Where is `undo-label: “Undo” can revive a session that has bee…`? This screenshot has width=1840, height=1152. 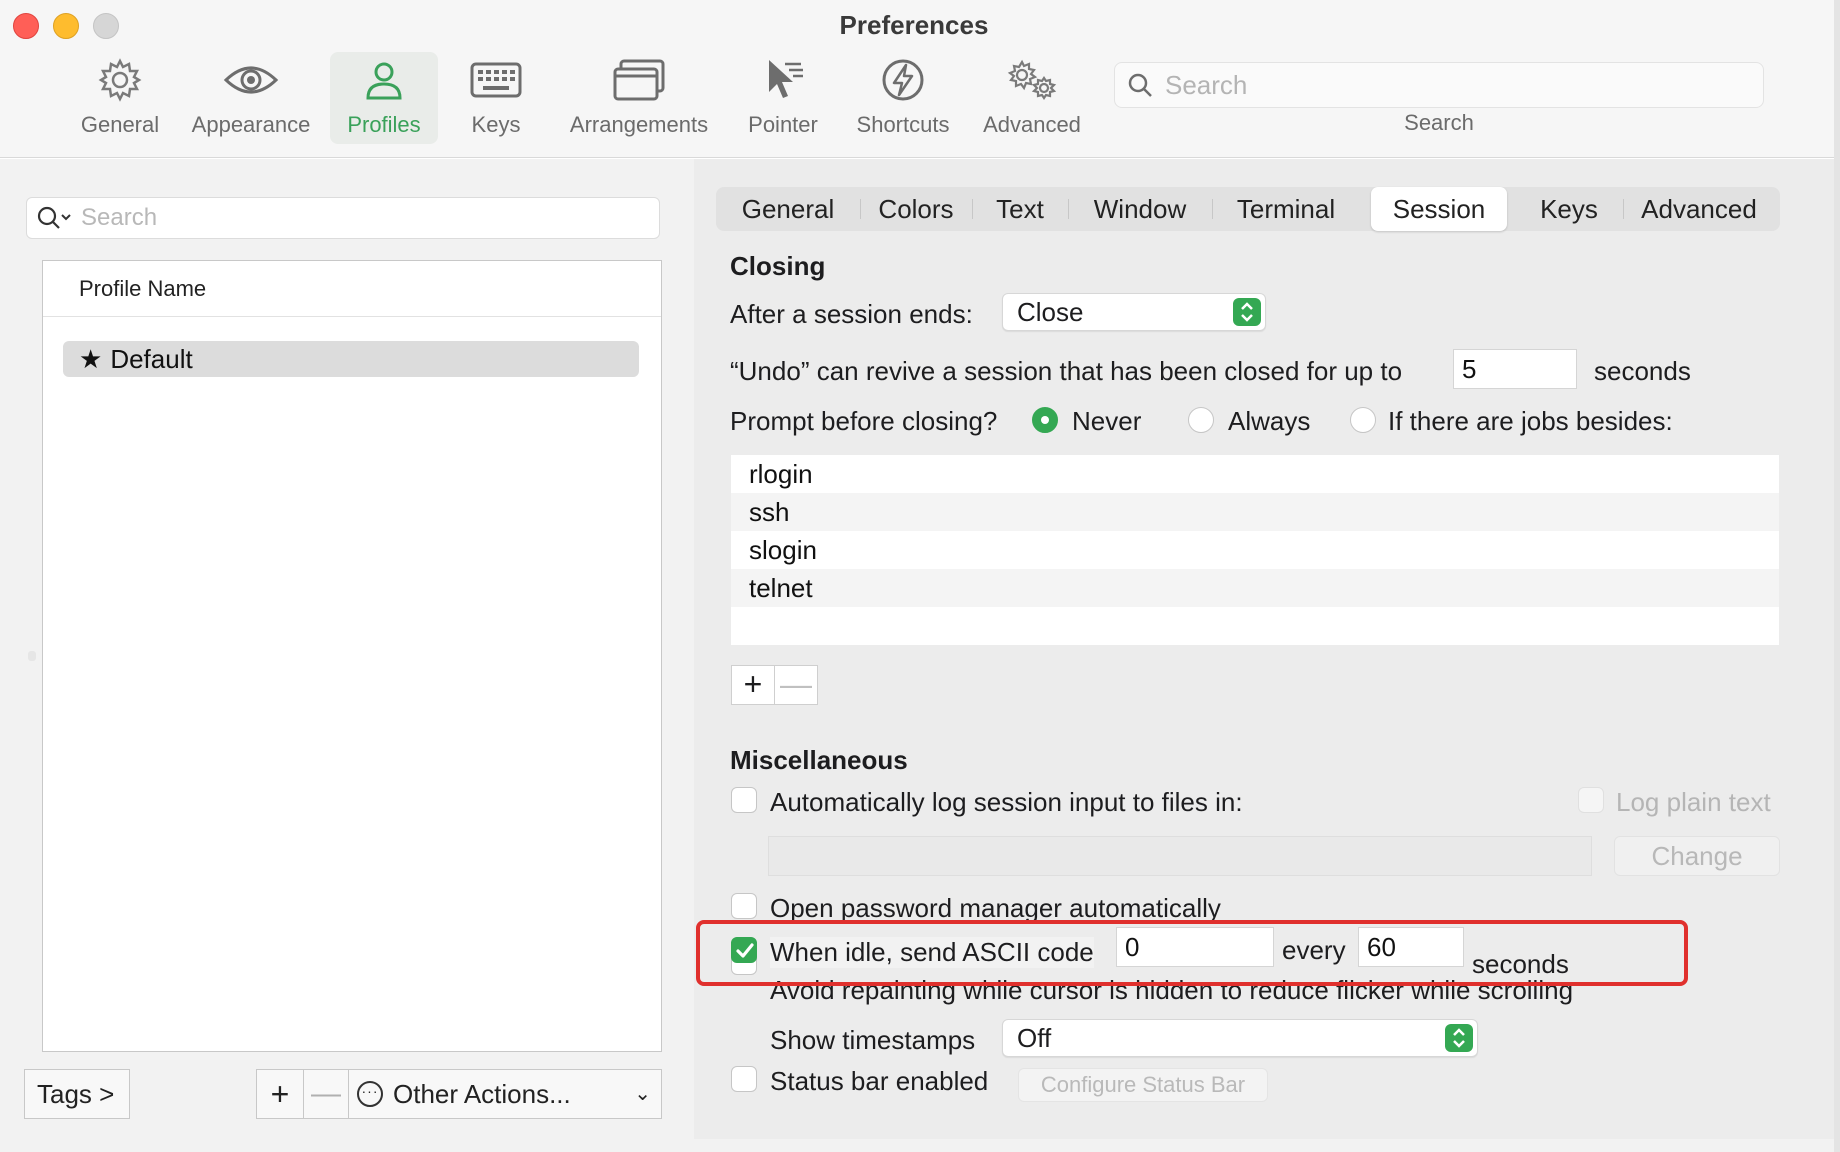 undo-label: “Undo” can revive a session that has bee… is located at coordinates (1066, 371).